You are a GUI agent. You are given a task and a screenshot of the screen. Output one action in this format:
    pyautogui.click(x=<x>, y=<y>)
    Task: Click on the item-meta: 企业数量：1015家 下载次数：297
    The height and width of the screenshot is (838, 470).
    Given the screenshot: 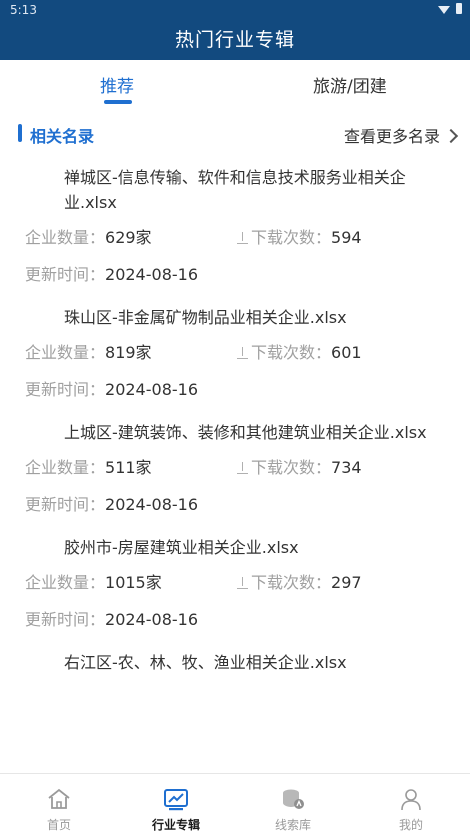 What is the action you would take?
    pyautogui.click(x=235, y=578)
    